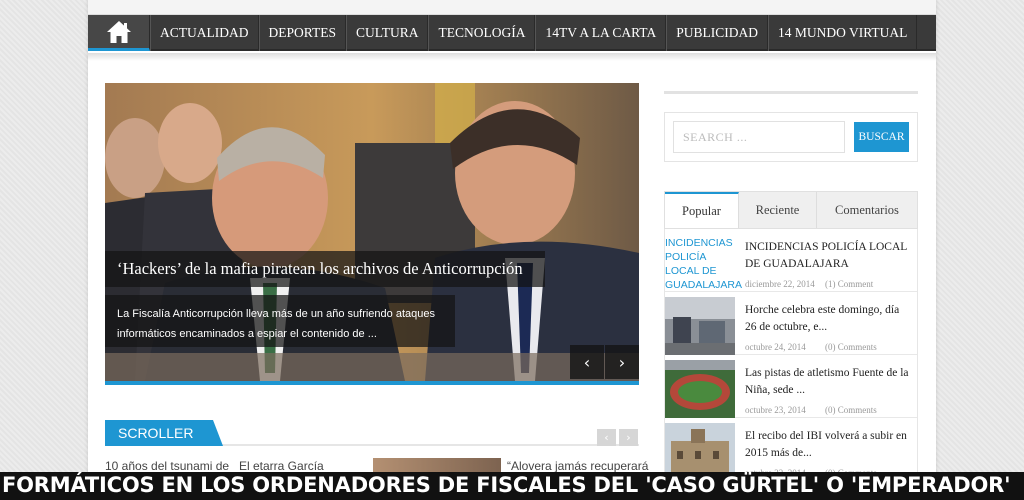 This screenshot has width=1024, height=500. What do you see at coordinates (780, 284) in the screenshot?
I see `post-date: diciembre 22, 2014` at bounding box center [780, 284].